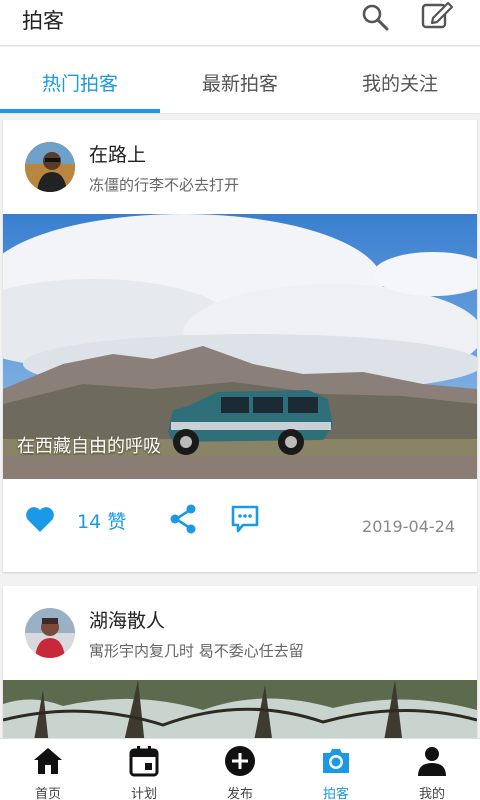 This screenshot has width=480, height=800. What do you see at coordinates (335, 793) in the screenshot?
I see `nav-label: 拍客` at bounding box center [335, 793].